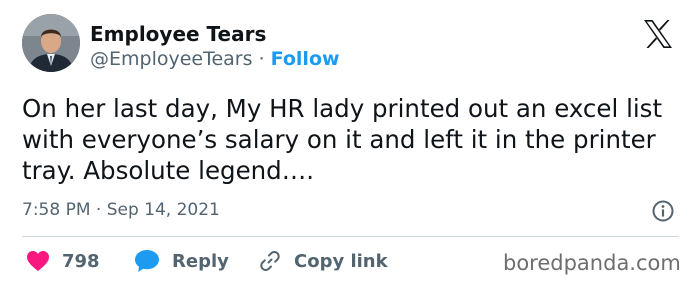 The image size is (700, 287). Describe the element at coordinates (200, 261) in the screenshot. I see `reply-label: Reply` at that location.